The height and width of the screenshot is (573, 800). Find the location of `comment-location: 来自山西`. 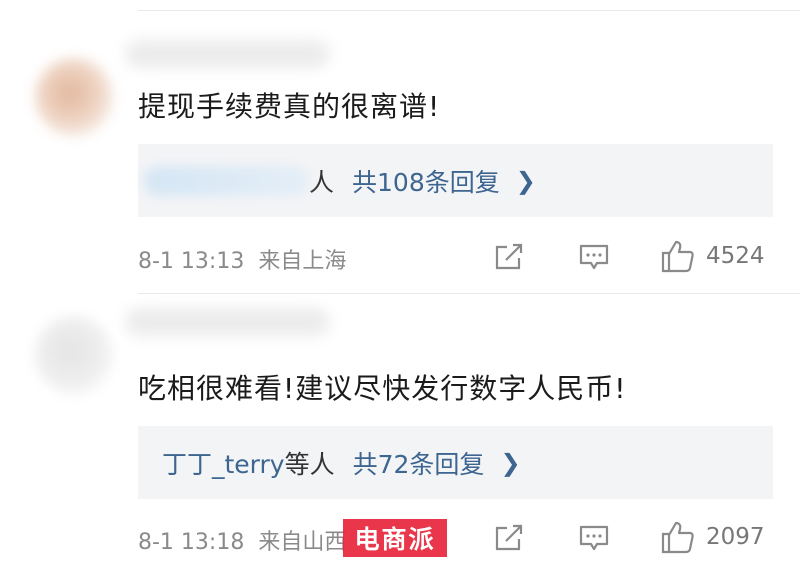

comment-location: 来自山西 is located at coordinates (302, 542).